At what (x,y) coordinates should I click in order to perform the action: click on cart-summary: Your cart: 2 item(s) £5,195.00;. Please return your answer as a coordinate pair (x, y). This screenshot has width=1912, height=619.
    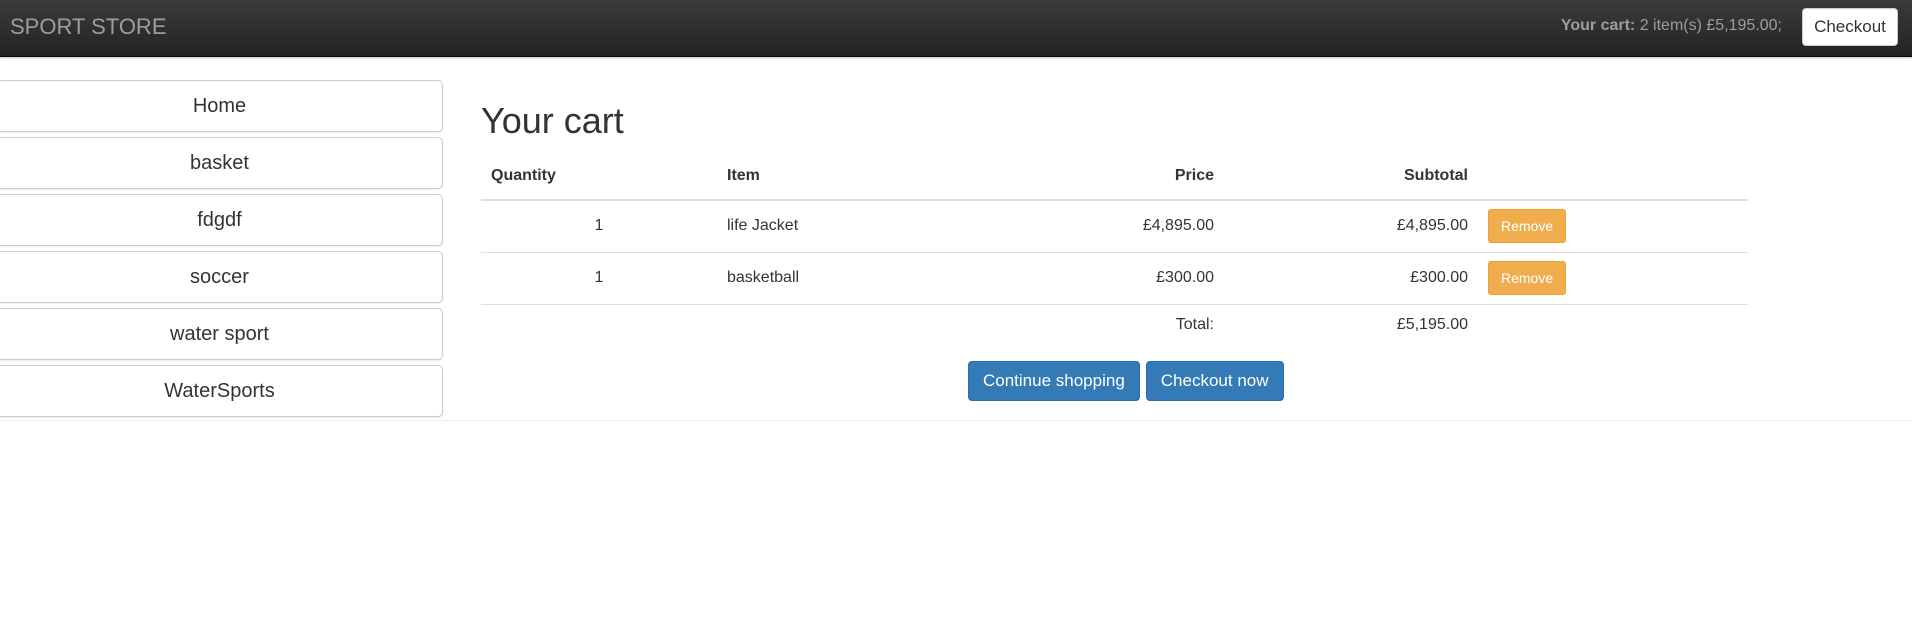
    Looking at the image, I should click on (1671, 26).